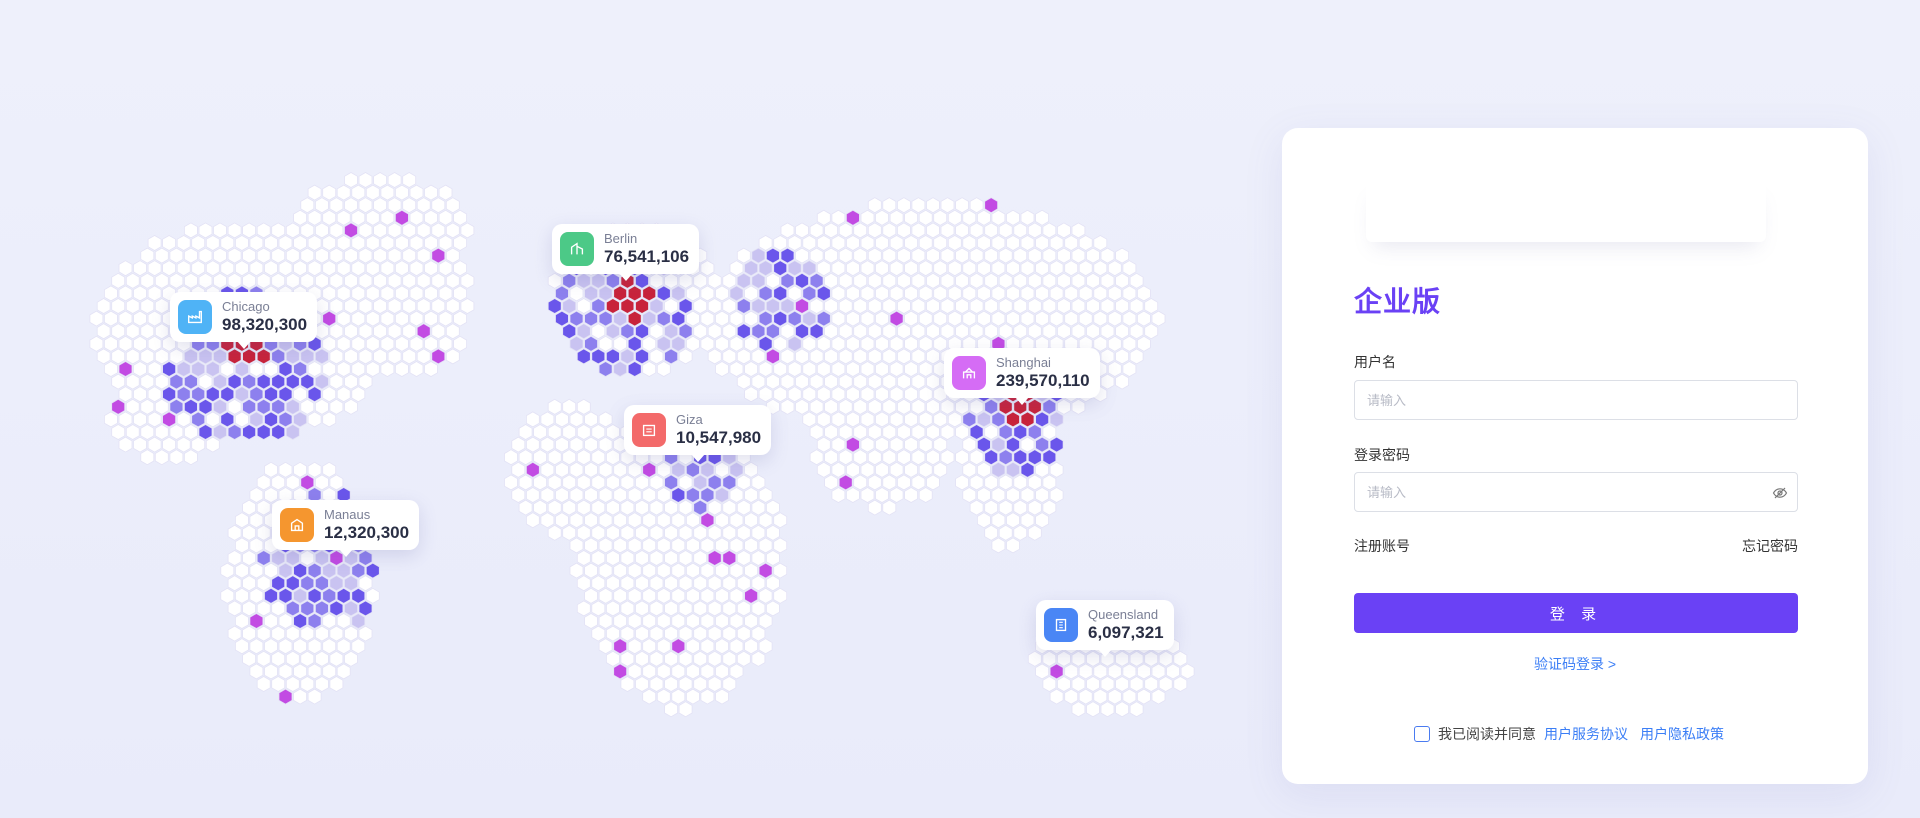  What do you see at coordinates (1586, 734) in the screenshot?
I see `service-agreement-link: 用户服务协议` at bounding box center [1586, 734].